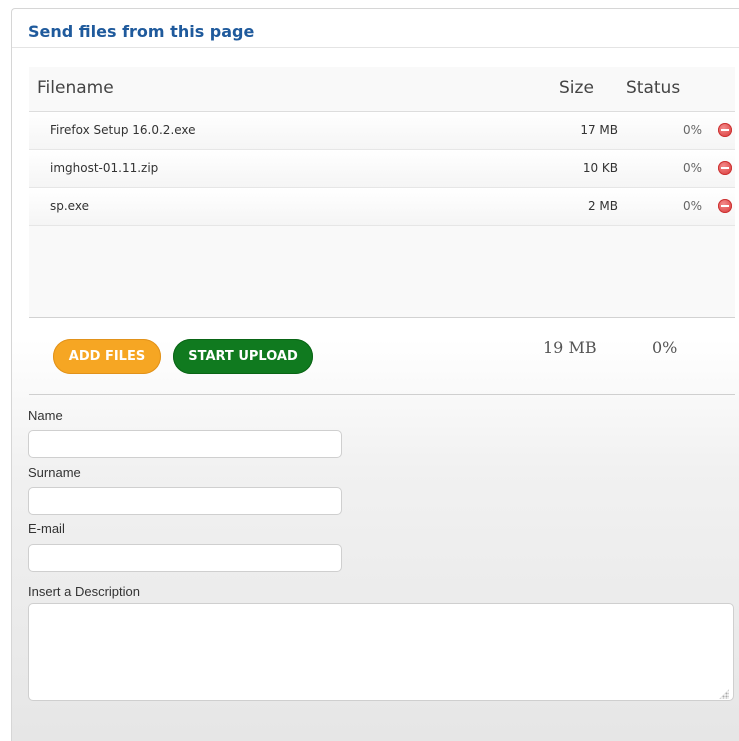  I want to click on start-upload-button: START UPLOAD, so click(243, 356).